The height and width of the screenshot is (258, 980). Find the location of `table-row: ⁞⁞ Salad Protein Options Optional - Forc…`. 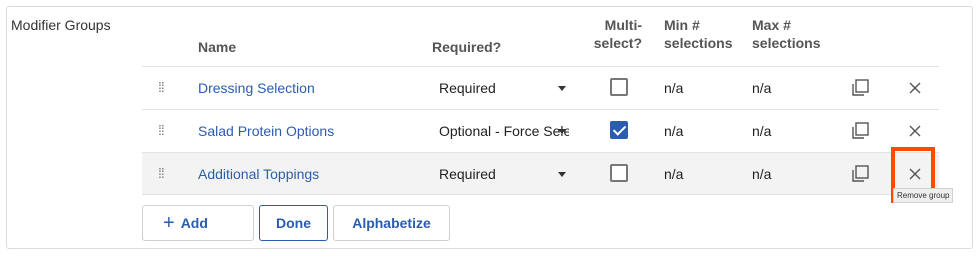

table-row: ⁞⁞ Salad Protein Options Optional - Forc… is located at coordinates (540, 130).